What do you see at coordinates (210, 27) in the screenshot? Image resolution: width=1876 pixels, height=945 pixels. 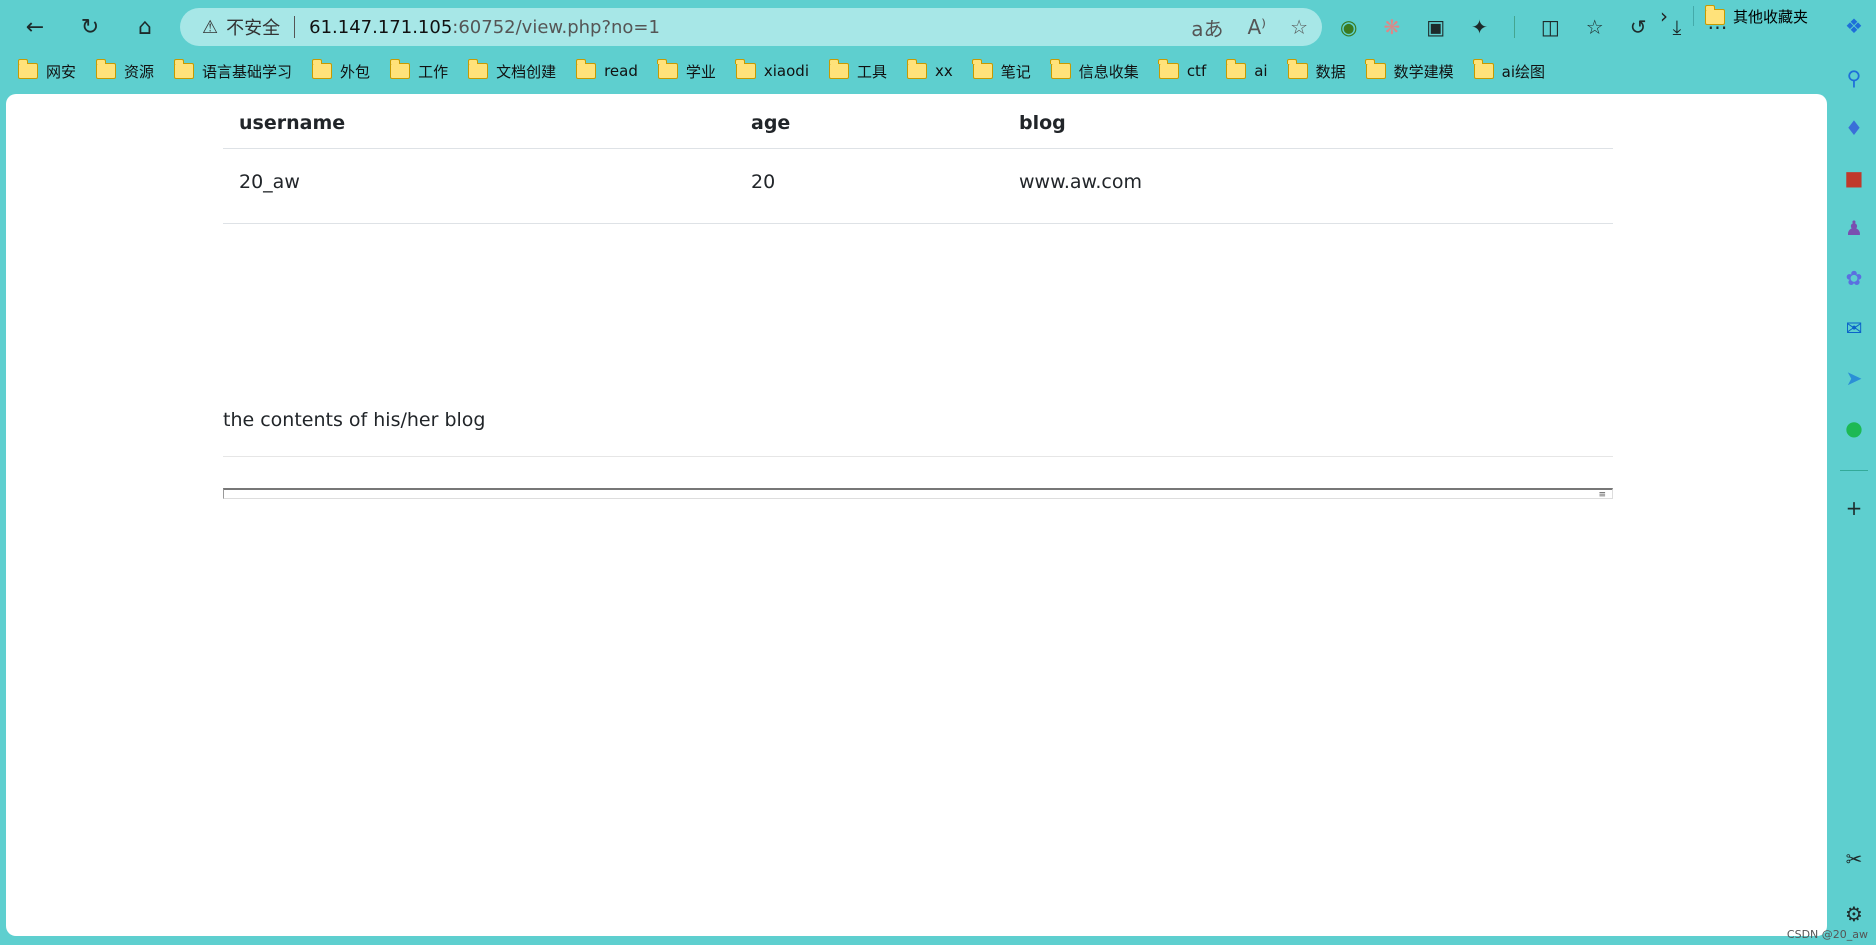 I see `warning-icon: ⚠` at bounding box center [210, 27].